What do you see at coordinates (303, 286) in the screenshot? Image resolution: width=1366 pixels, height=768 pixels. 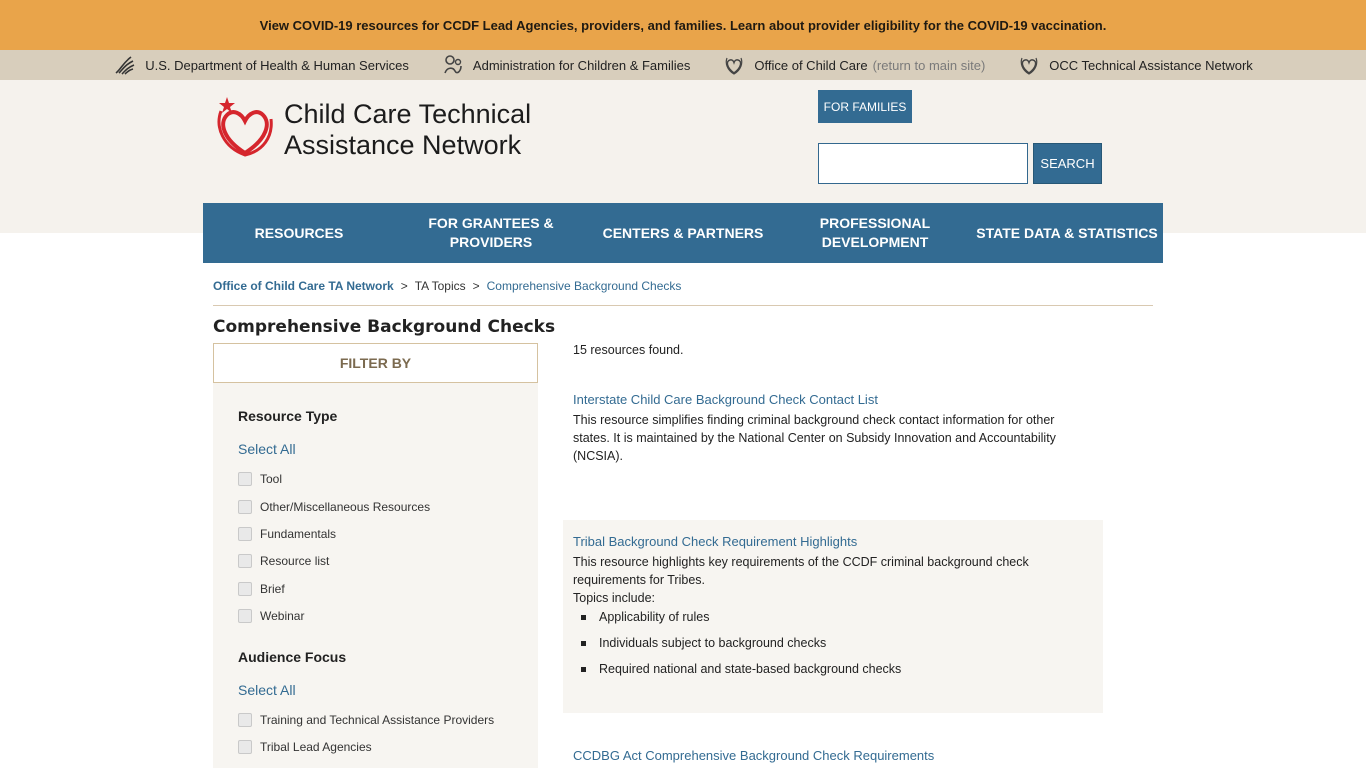 I see `breadcrumb-link-home: Office of Child Care TA Network` at bounding box center [303, 286].